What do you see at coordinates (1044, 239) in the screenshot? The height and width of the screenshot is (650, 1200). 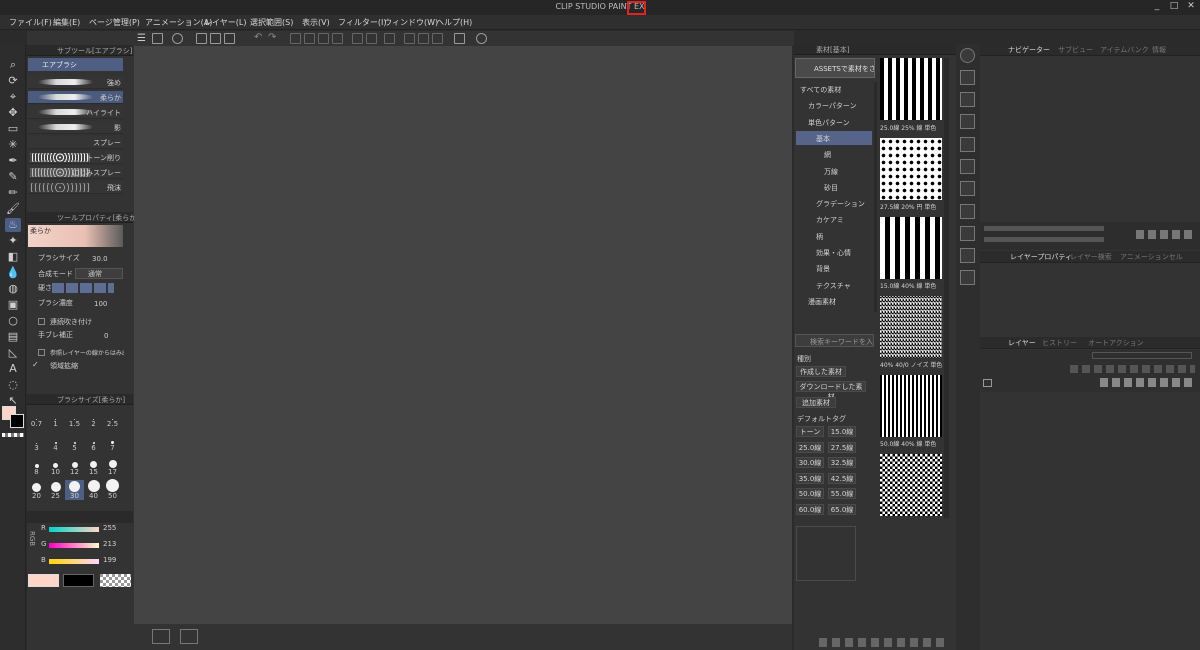 I see `rotate-slider` at bounding box center [1044, 239].